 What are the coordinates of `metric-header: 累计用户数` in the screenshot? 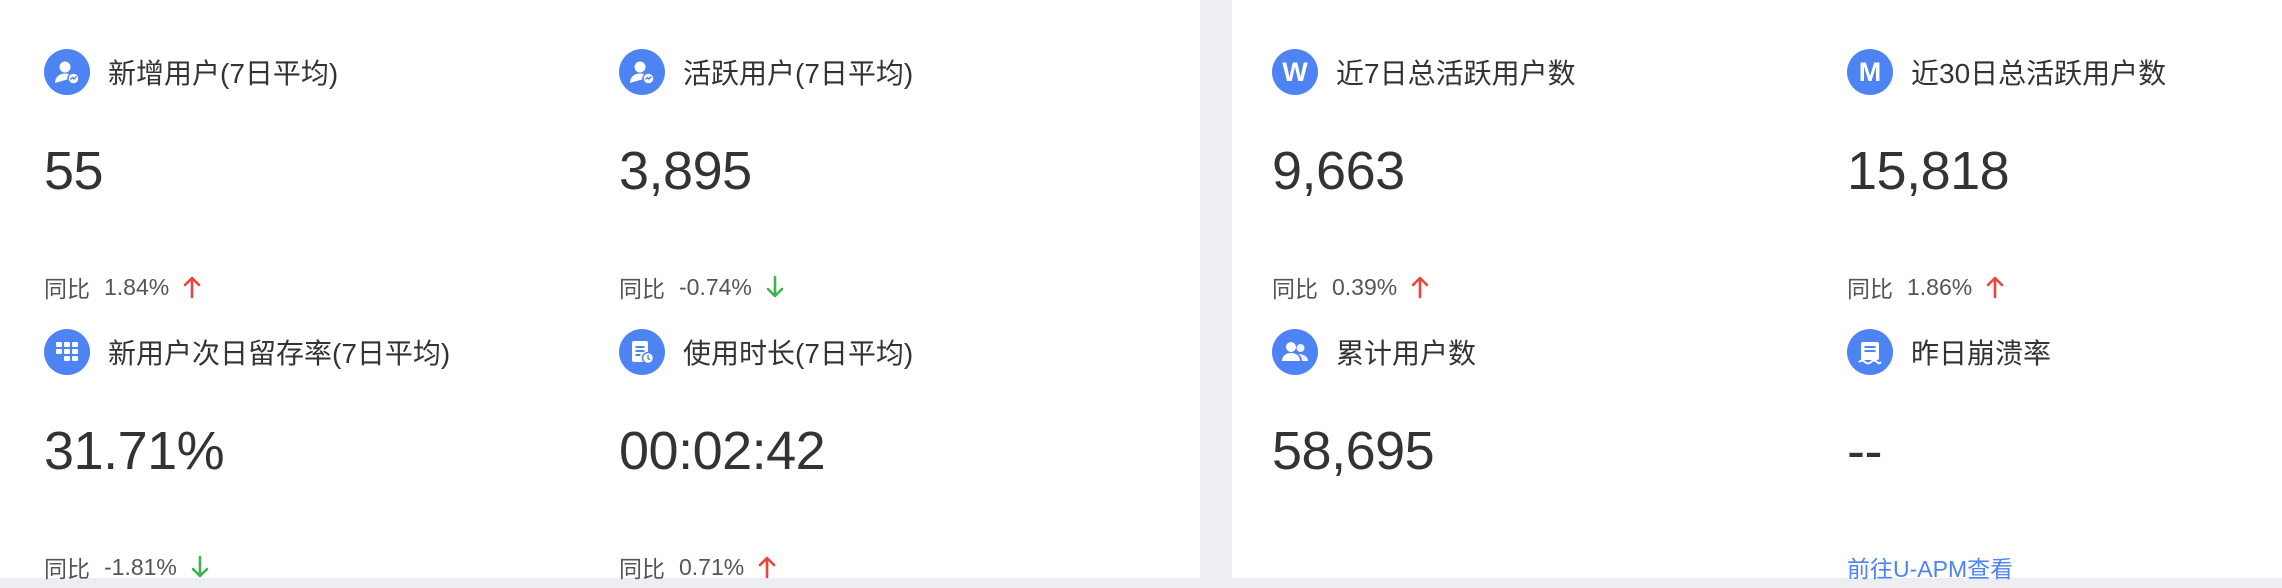 It's located at (1374, 352).